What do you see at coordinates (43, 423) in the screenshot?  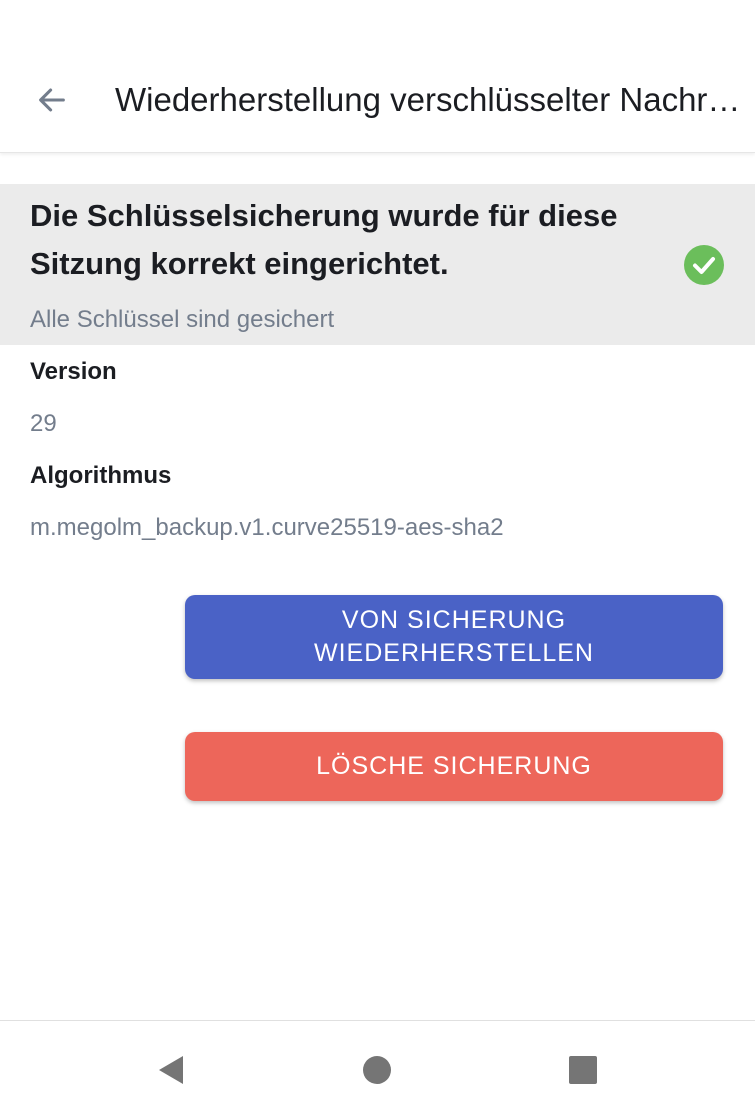 I see `version-value: 29` at bounding box center [43, 423].